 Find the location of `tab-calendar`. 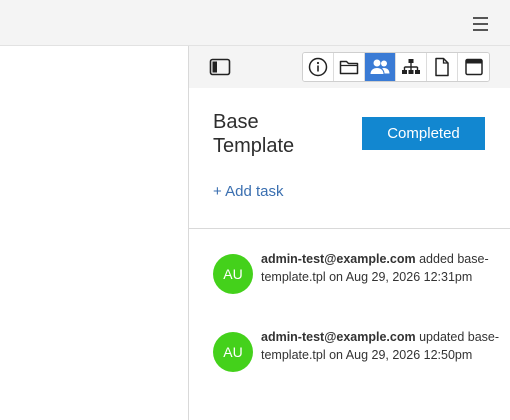

tab-calendar is located at coordinates (473, 67).